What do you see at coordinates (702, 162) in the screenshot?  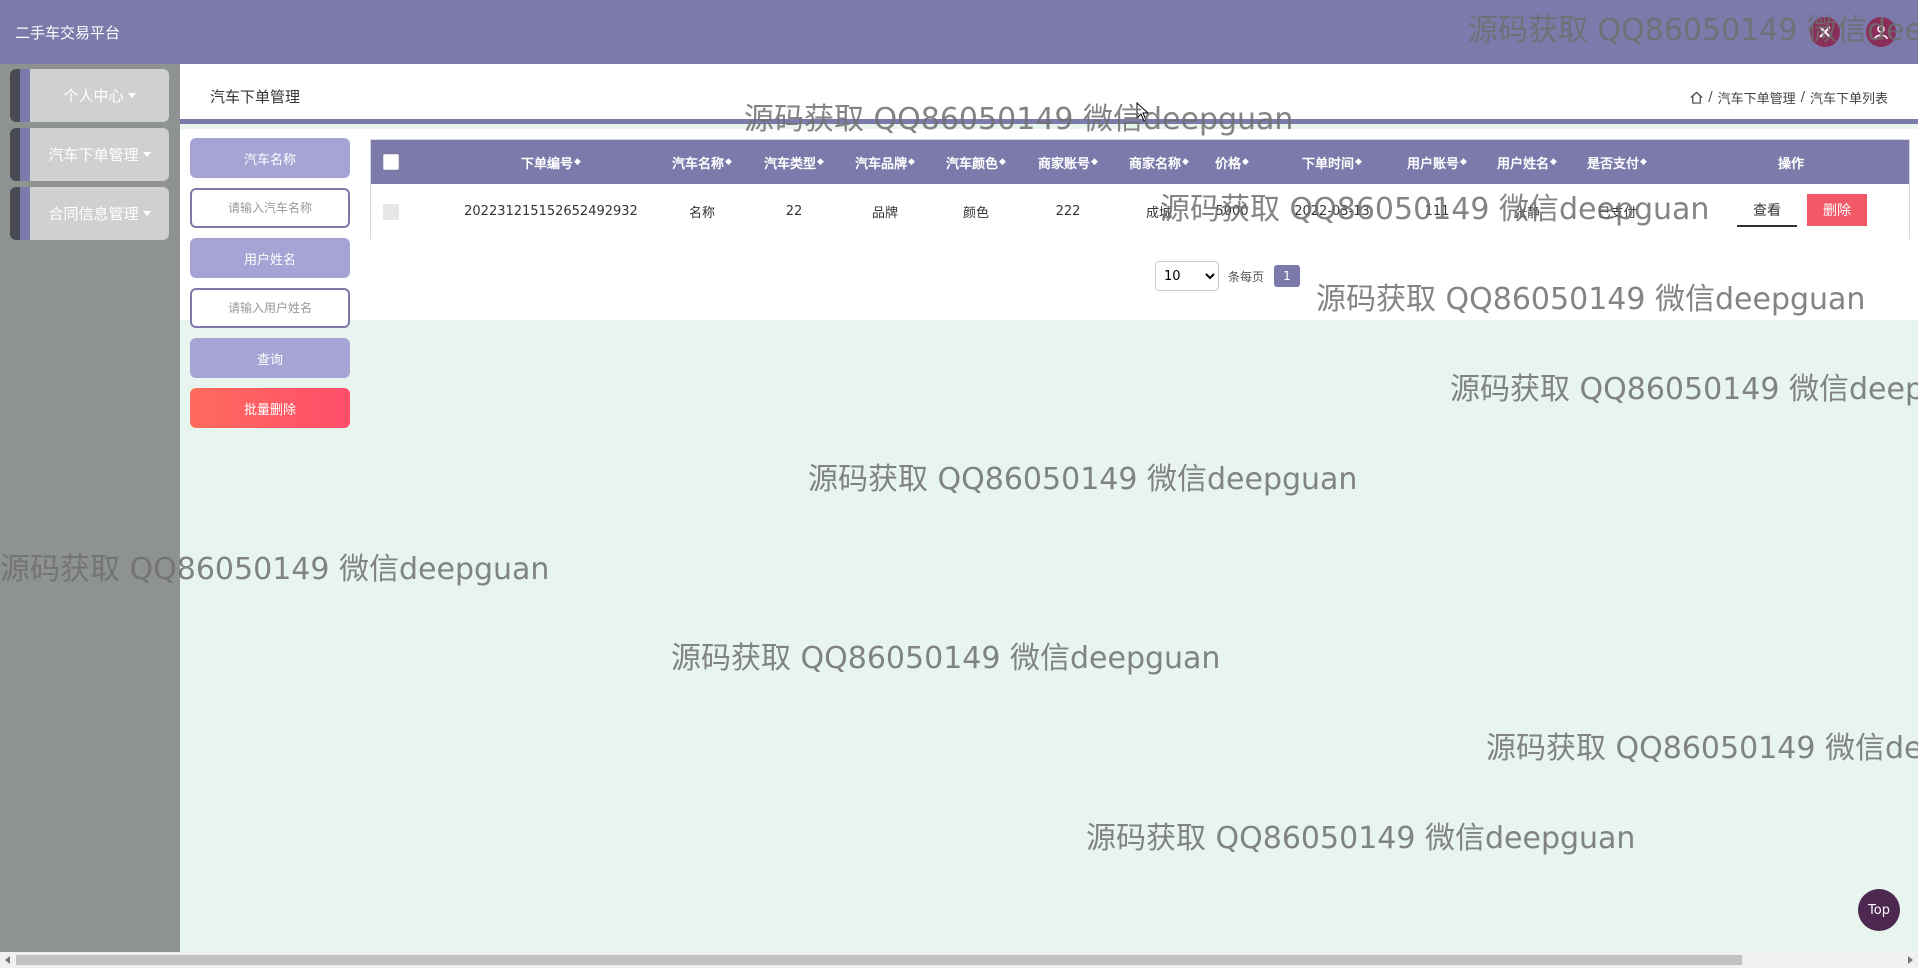 I see `column-header: 汽车名称 ◆` at bounding box center [702, 162].